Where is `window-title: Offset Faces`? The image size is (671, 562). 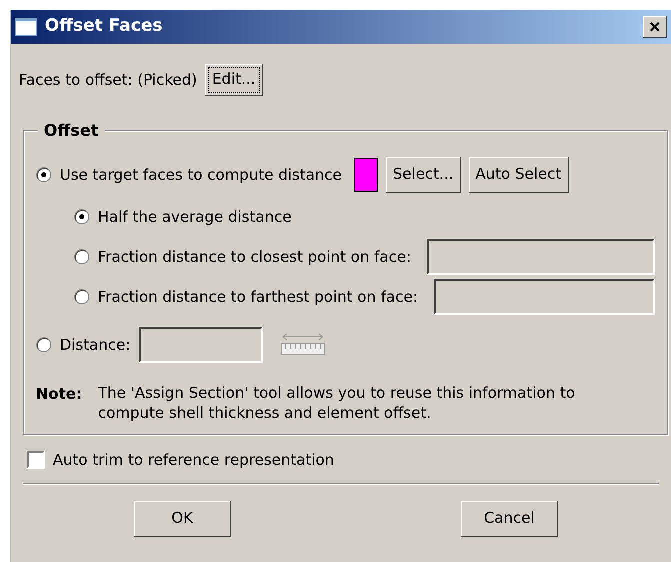 window-title: Offset Faces is located at coordinates (104, 26).